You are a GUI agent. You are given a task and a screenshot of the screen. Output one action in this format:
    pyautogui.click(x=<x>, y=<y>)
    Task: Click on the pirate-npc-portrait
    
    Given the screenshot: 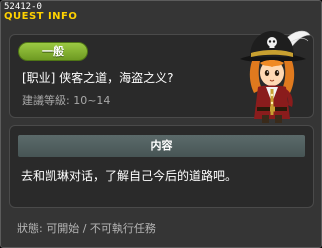 What is the action you would take?
    pyautogui.click(x=275, y=76)
    